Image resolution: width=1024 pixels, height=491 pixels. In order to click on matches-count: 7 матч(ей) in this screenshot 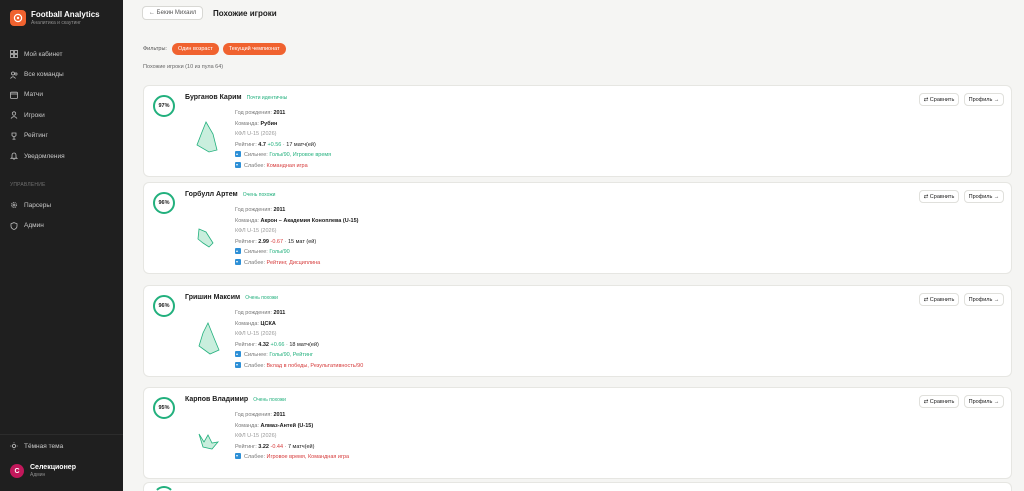, I will do `click(301, 446)`.